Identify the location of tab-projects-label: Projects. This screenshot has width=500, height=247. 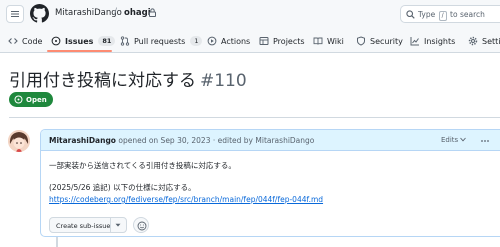
(289, 41).